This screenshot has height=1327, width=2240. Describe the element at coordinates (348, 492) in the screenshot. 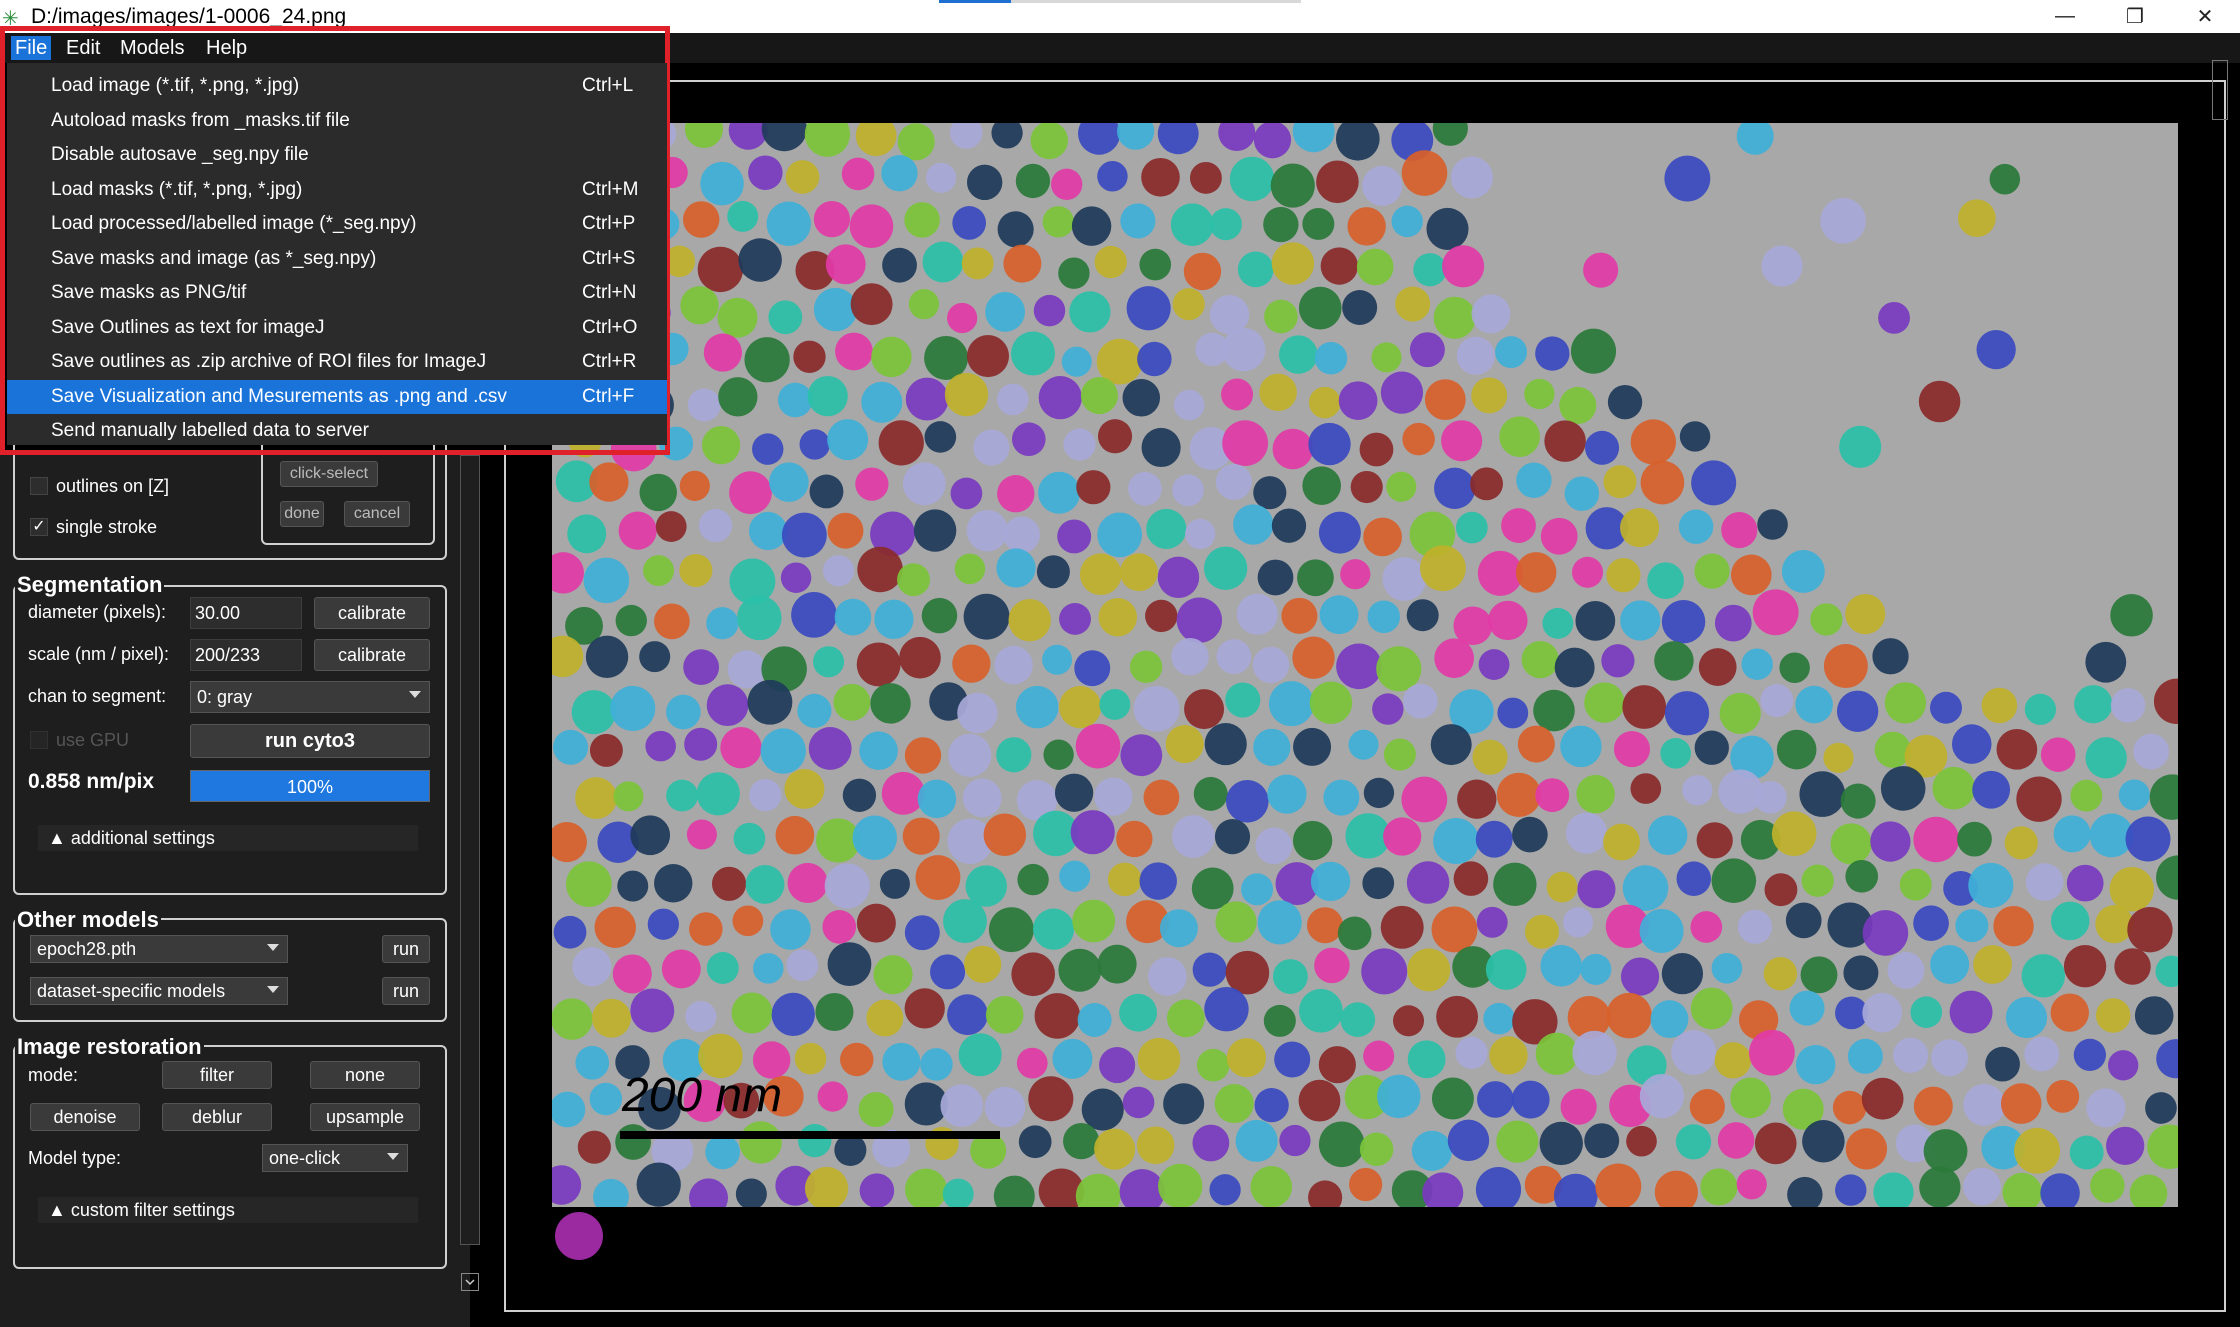

I see `roi-box` at that location.